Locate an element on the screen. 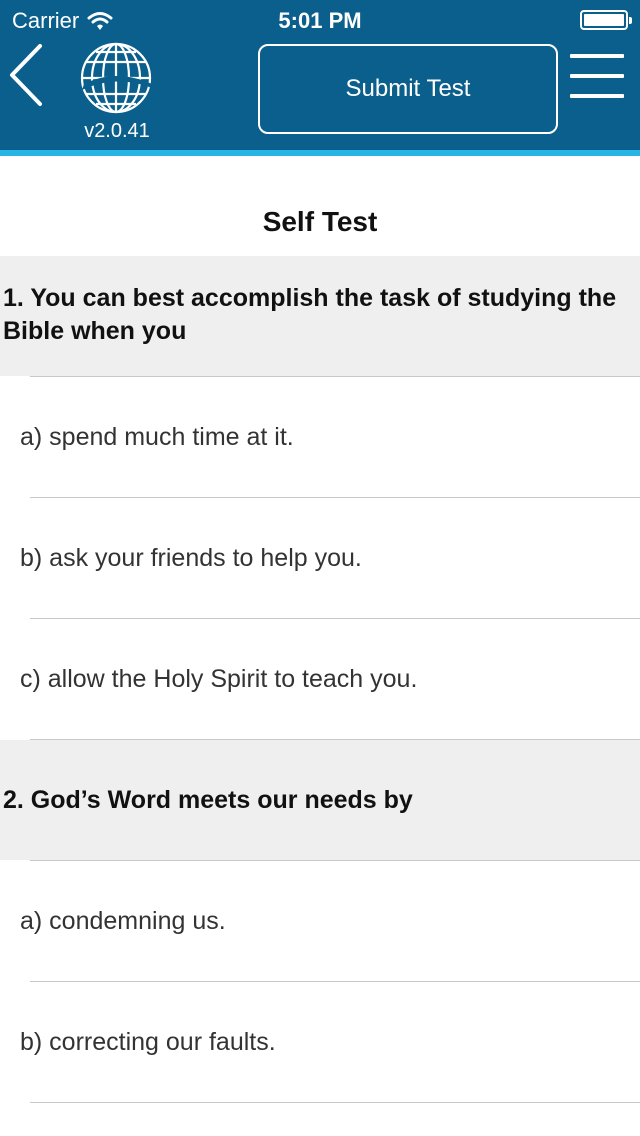  status-bar: Carrier 5:01 PM is located at coordinates (320, 20).